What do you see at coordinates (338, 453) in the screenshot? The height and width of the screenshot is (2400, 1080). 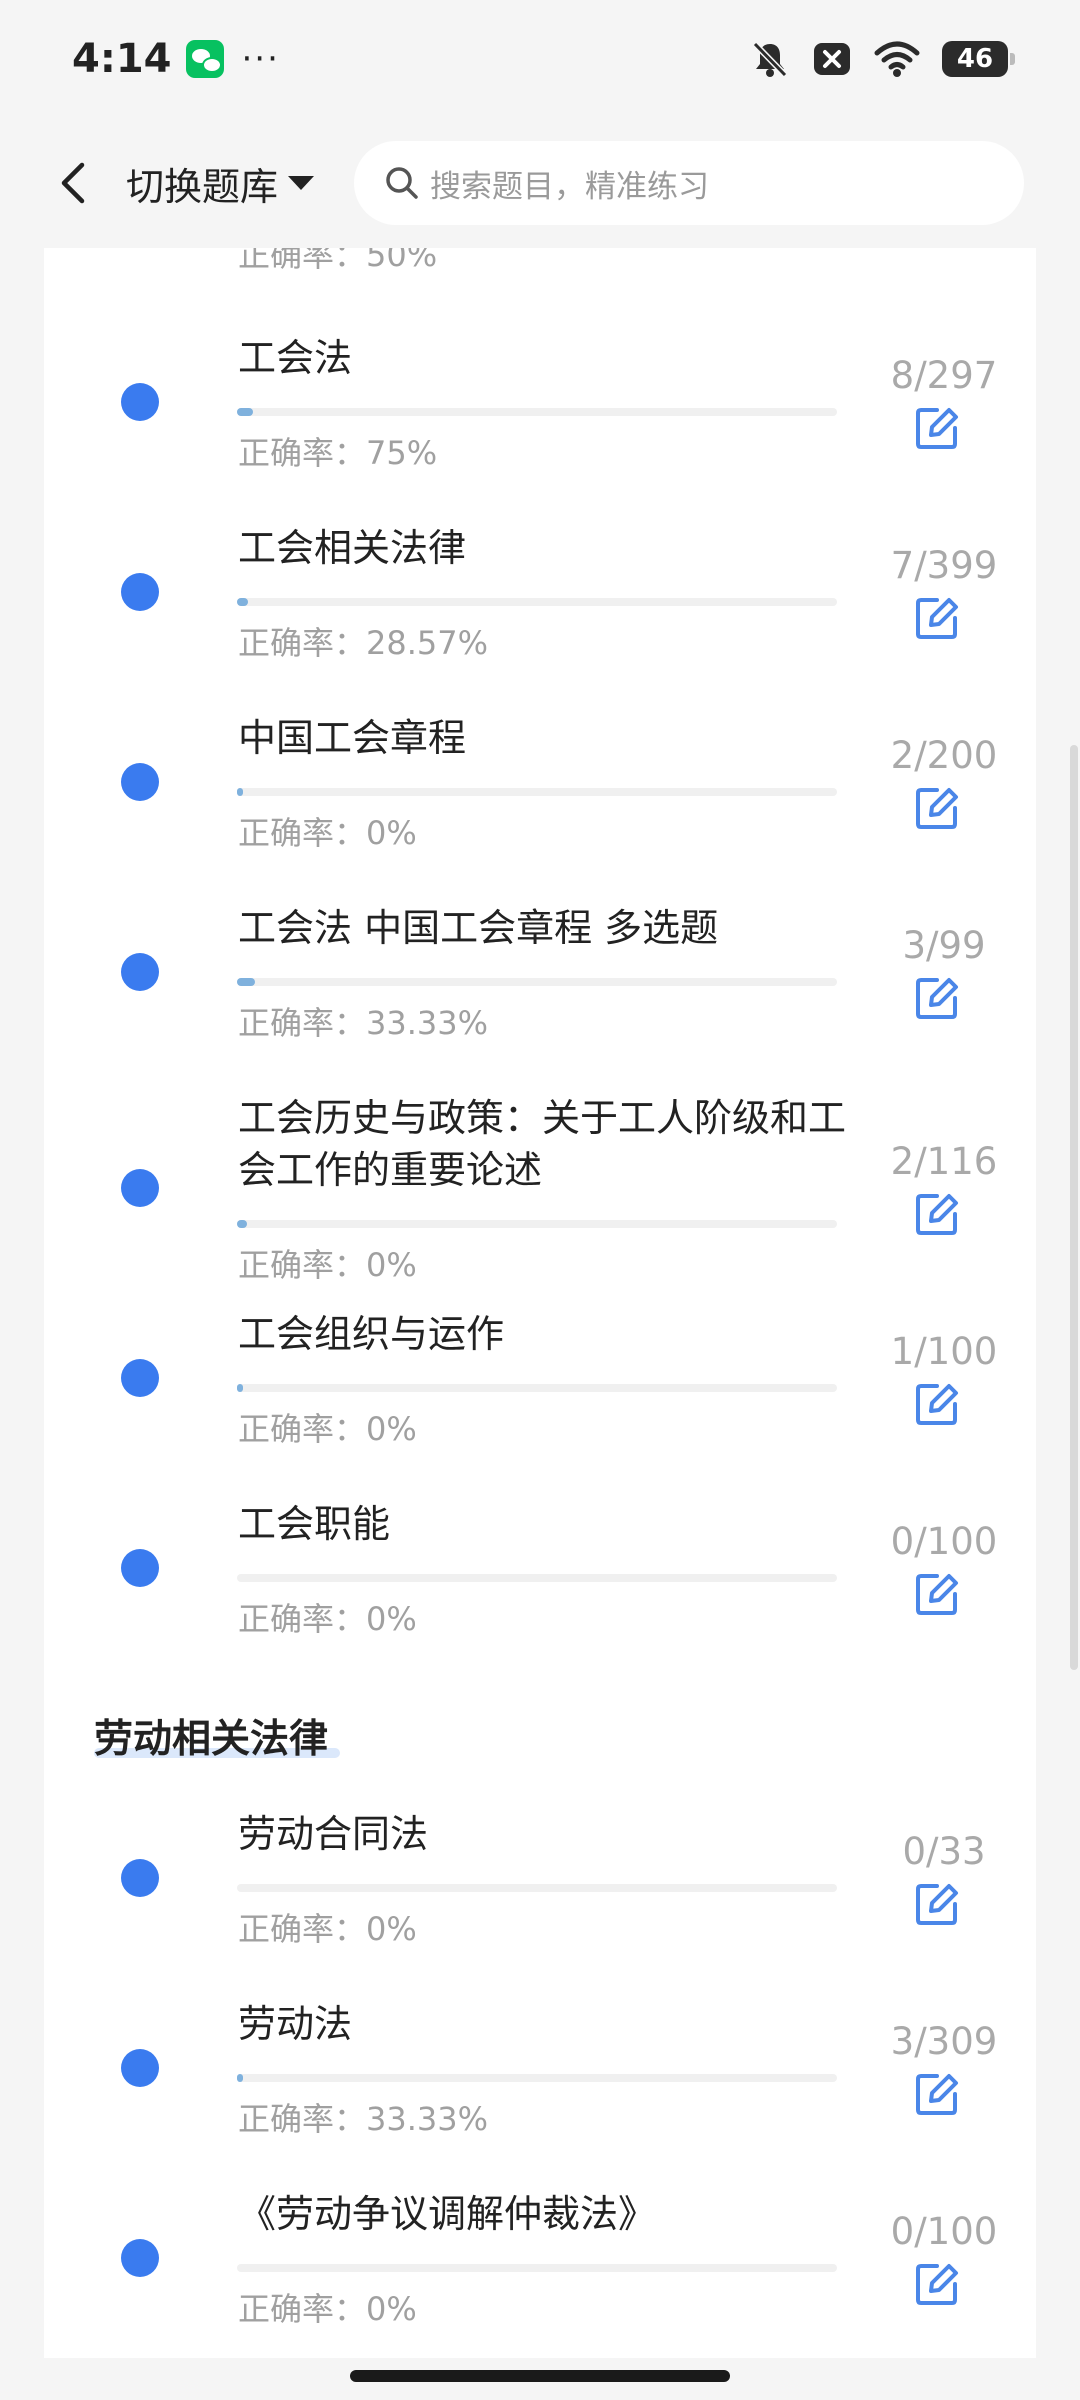 I see `accuracy-text: 正确率：75%` at bounding box center [338, 453].